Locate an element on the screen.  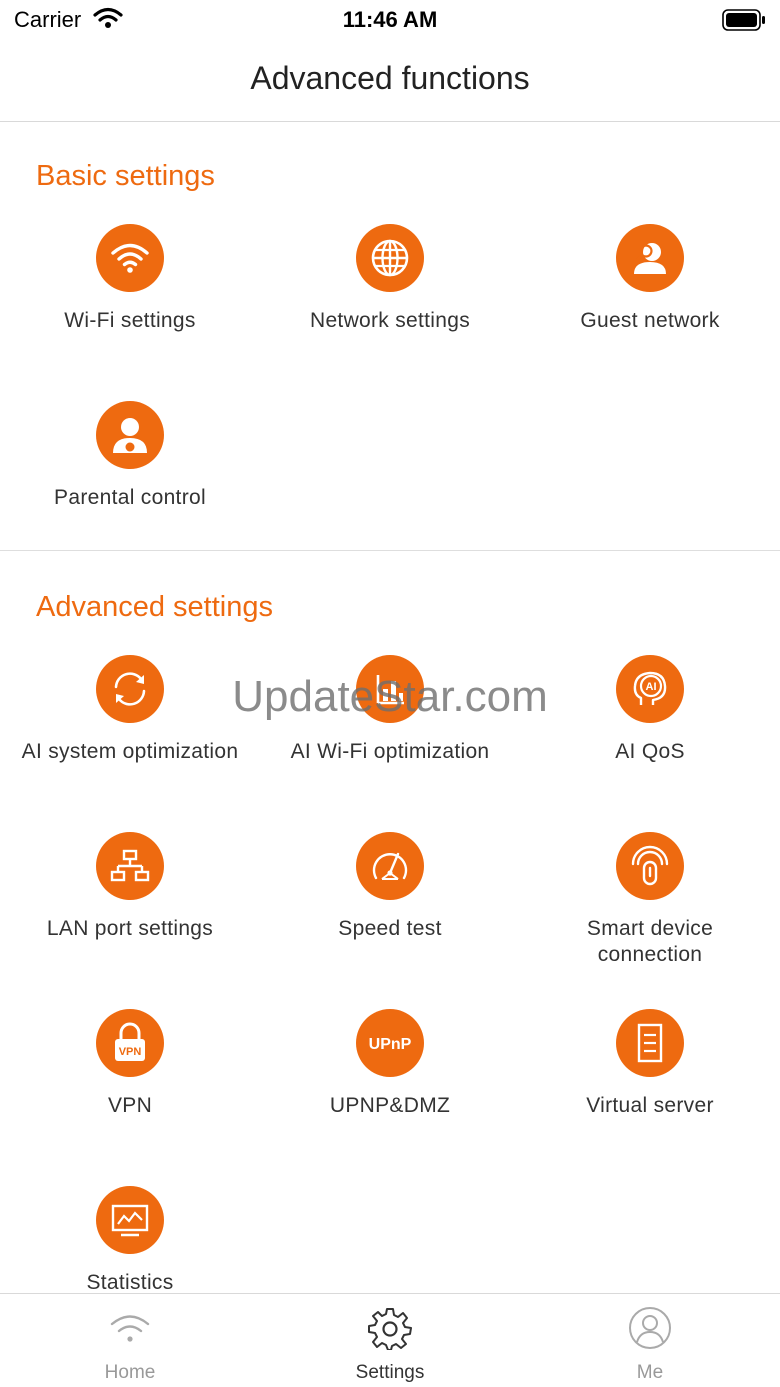
chart-icon is located at coordinates (390, 689).